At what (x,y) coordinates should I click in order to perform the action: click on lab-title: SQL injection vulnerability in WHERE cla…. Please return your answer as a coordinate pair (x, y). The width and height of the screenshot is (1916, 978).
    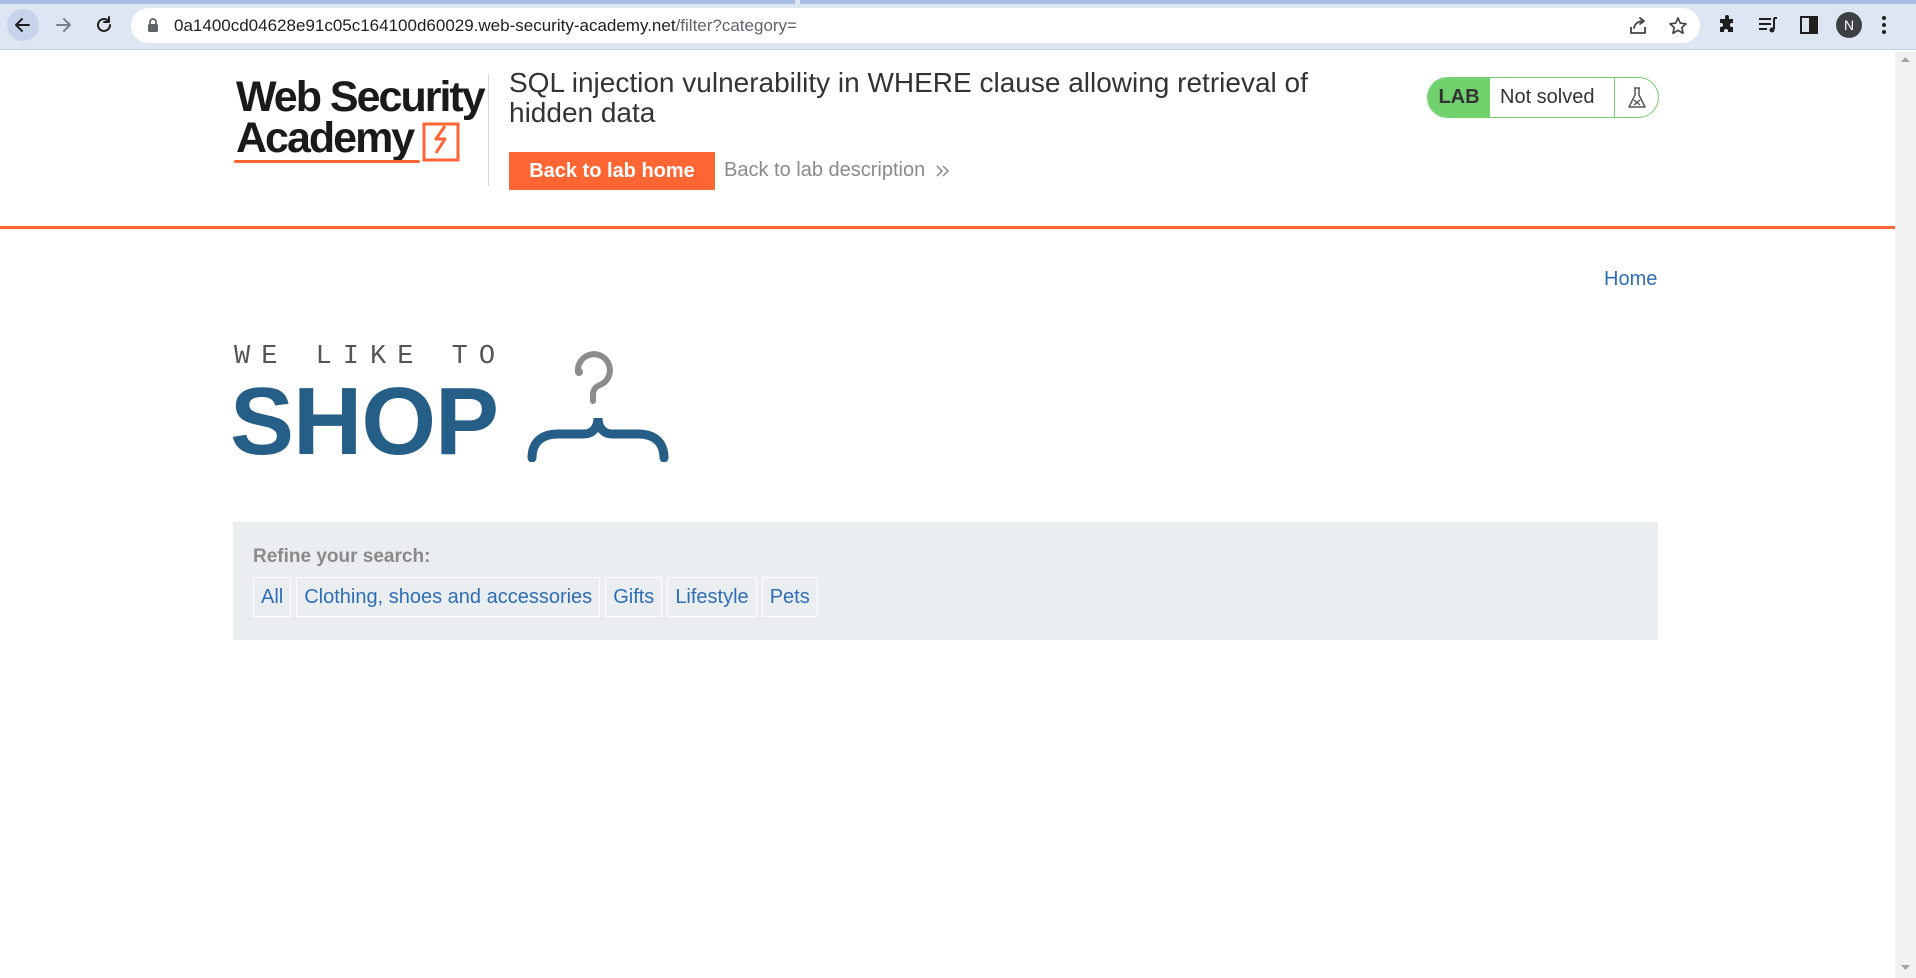
    Looking at the image, I should click on (908, 97).